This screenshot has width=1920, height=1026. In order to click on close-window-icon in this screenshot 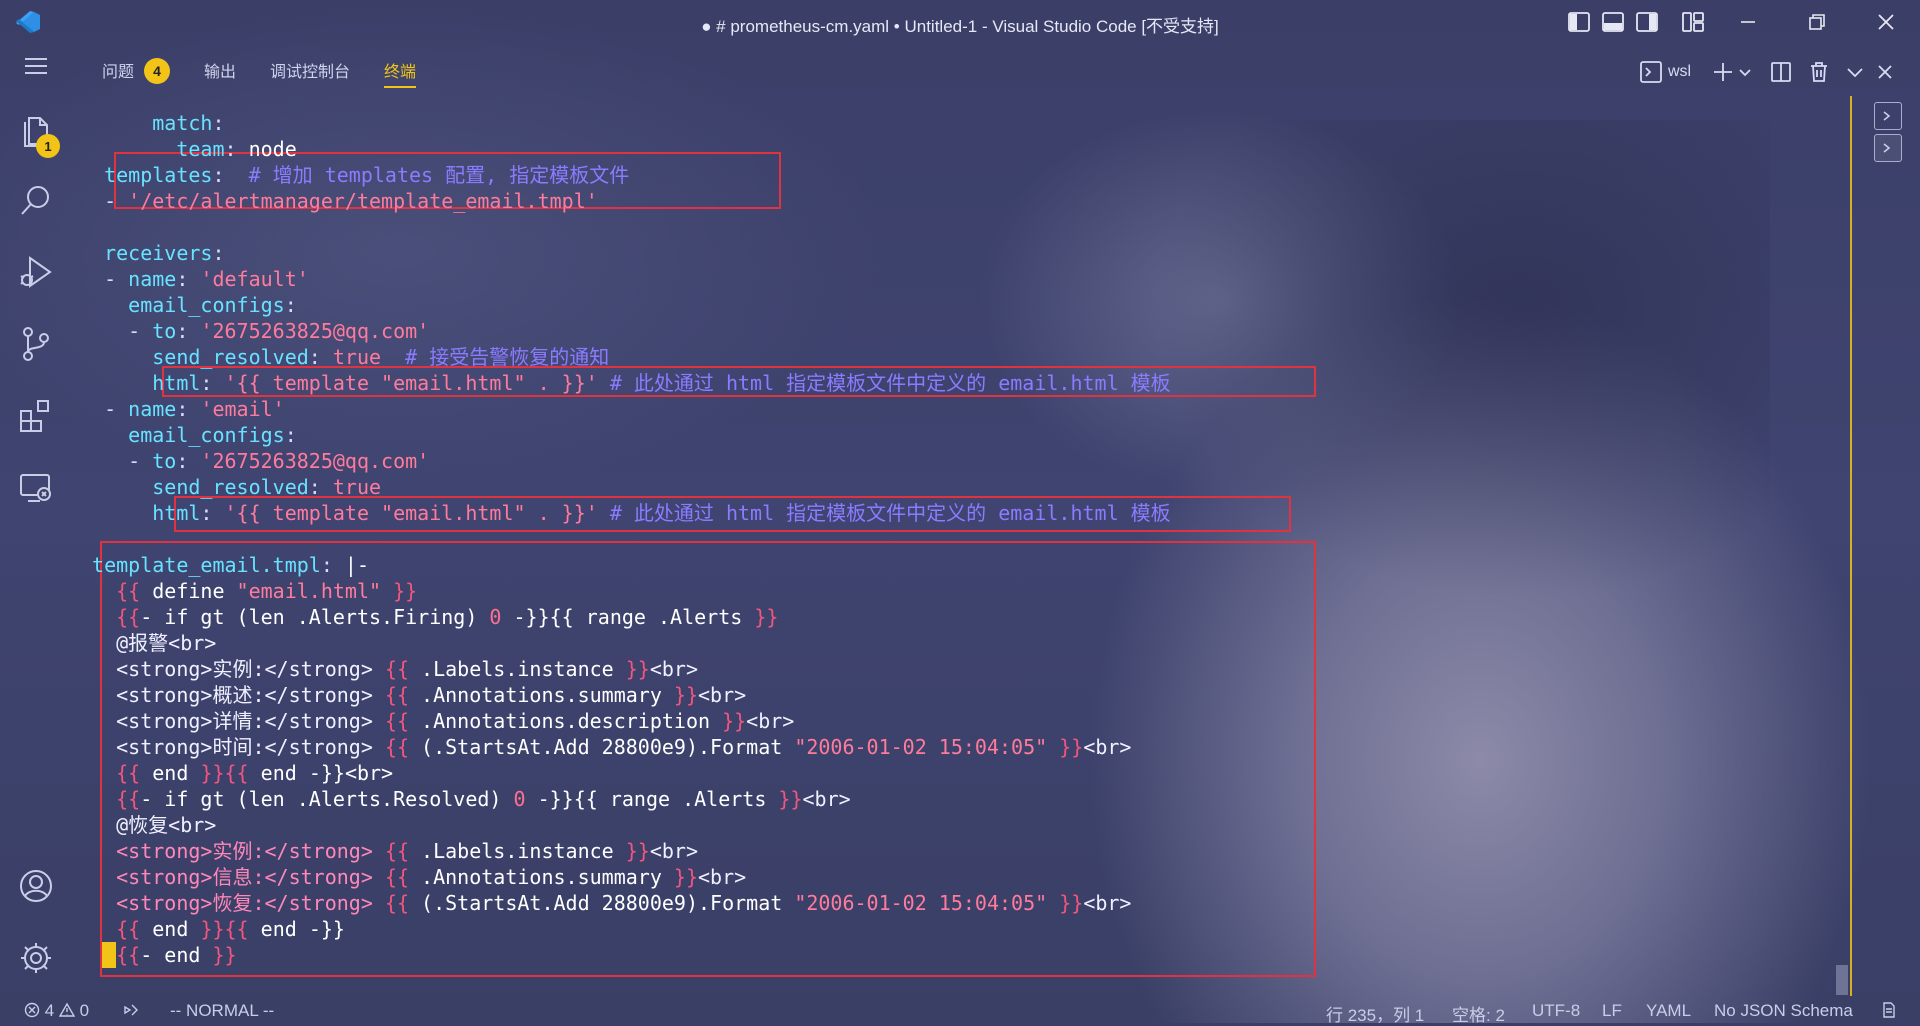, I will do `click(1886, 22)`.